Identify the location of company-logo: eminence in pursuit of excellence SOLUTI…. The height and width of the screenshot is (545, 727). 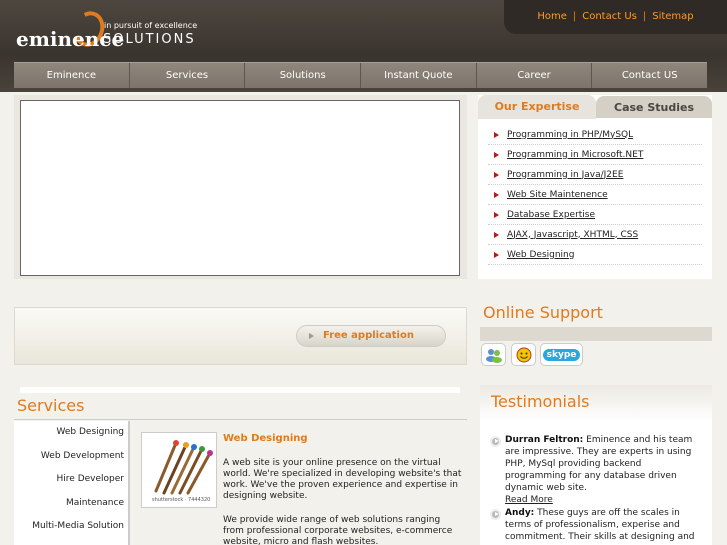
(111, 29).